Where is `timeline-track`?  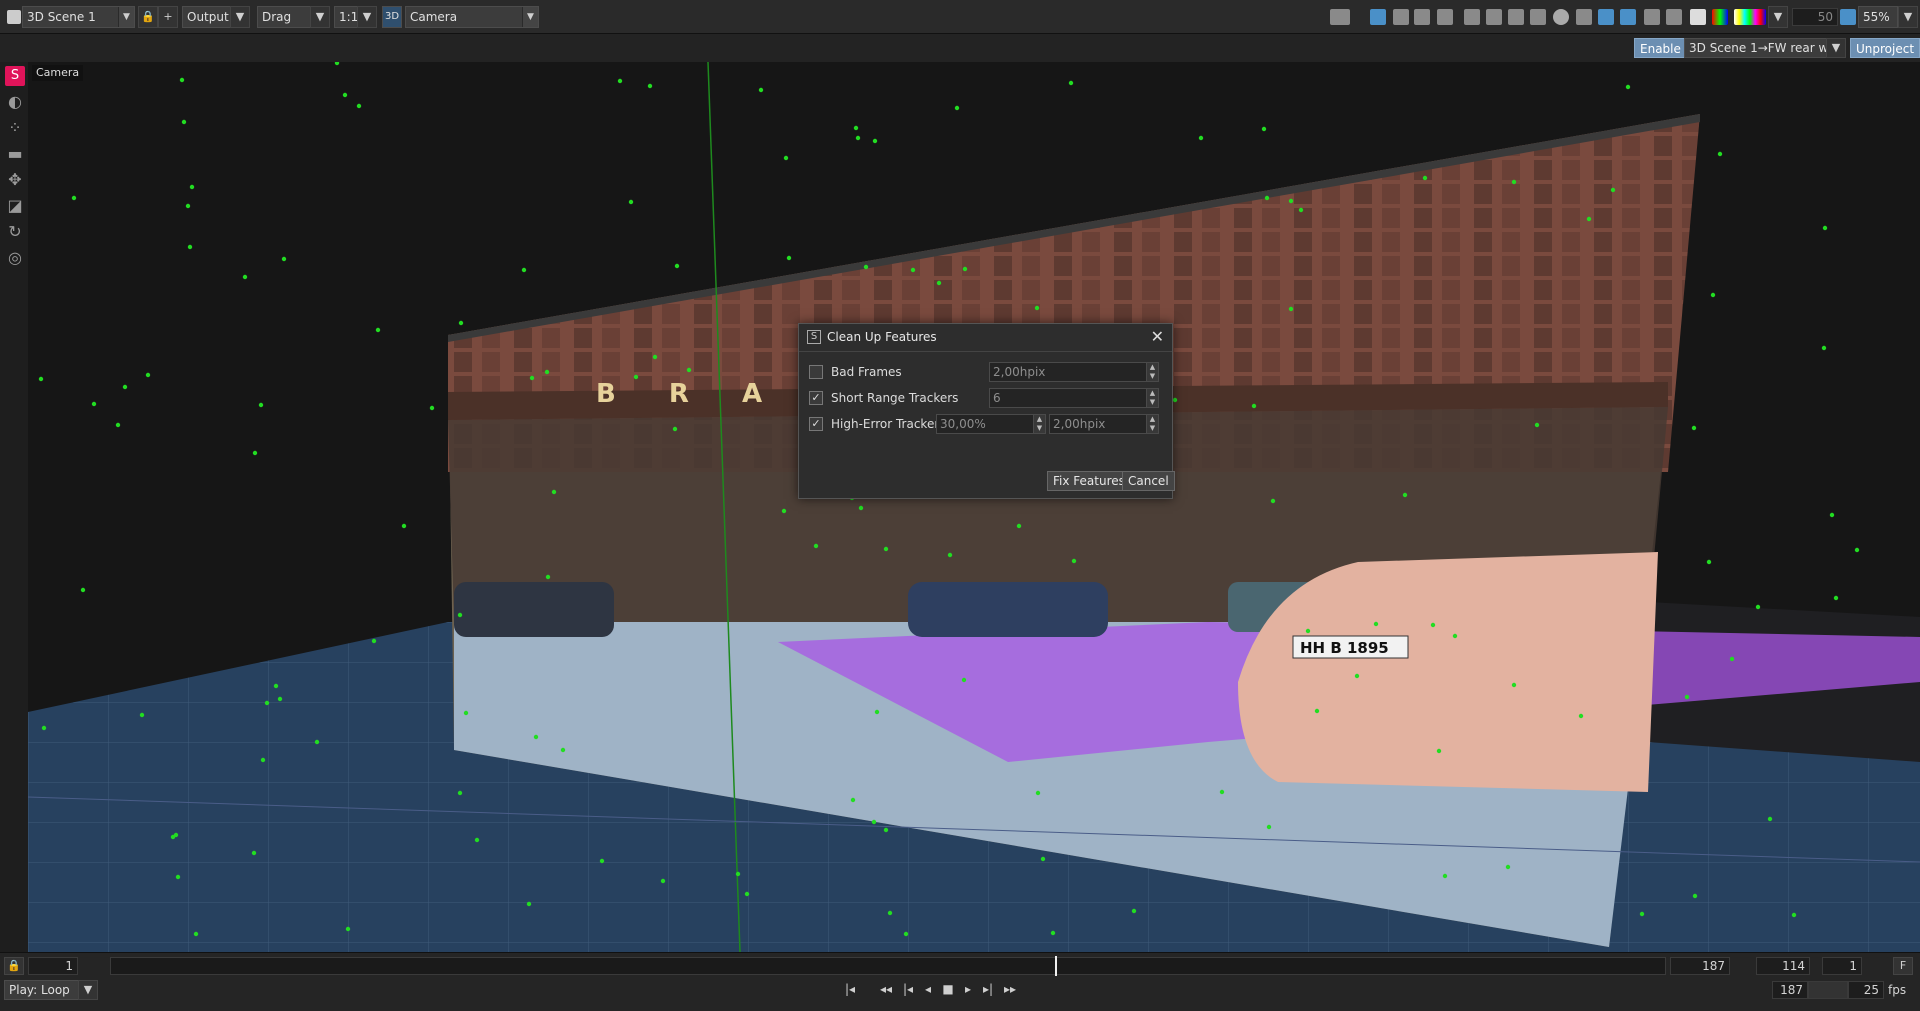 timeline-track is located at coordinates (888, 966).